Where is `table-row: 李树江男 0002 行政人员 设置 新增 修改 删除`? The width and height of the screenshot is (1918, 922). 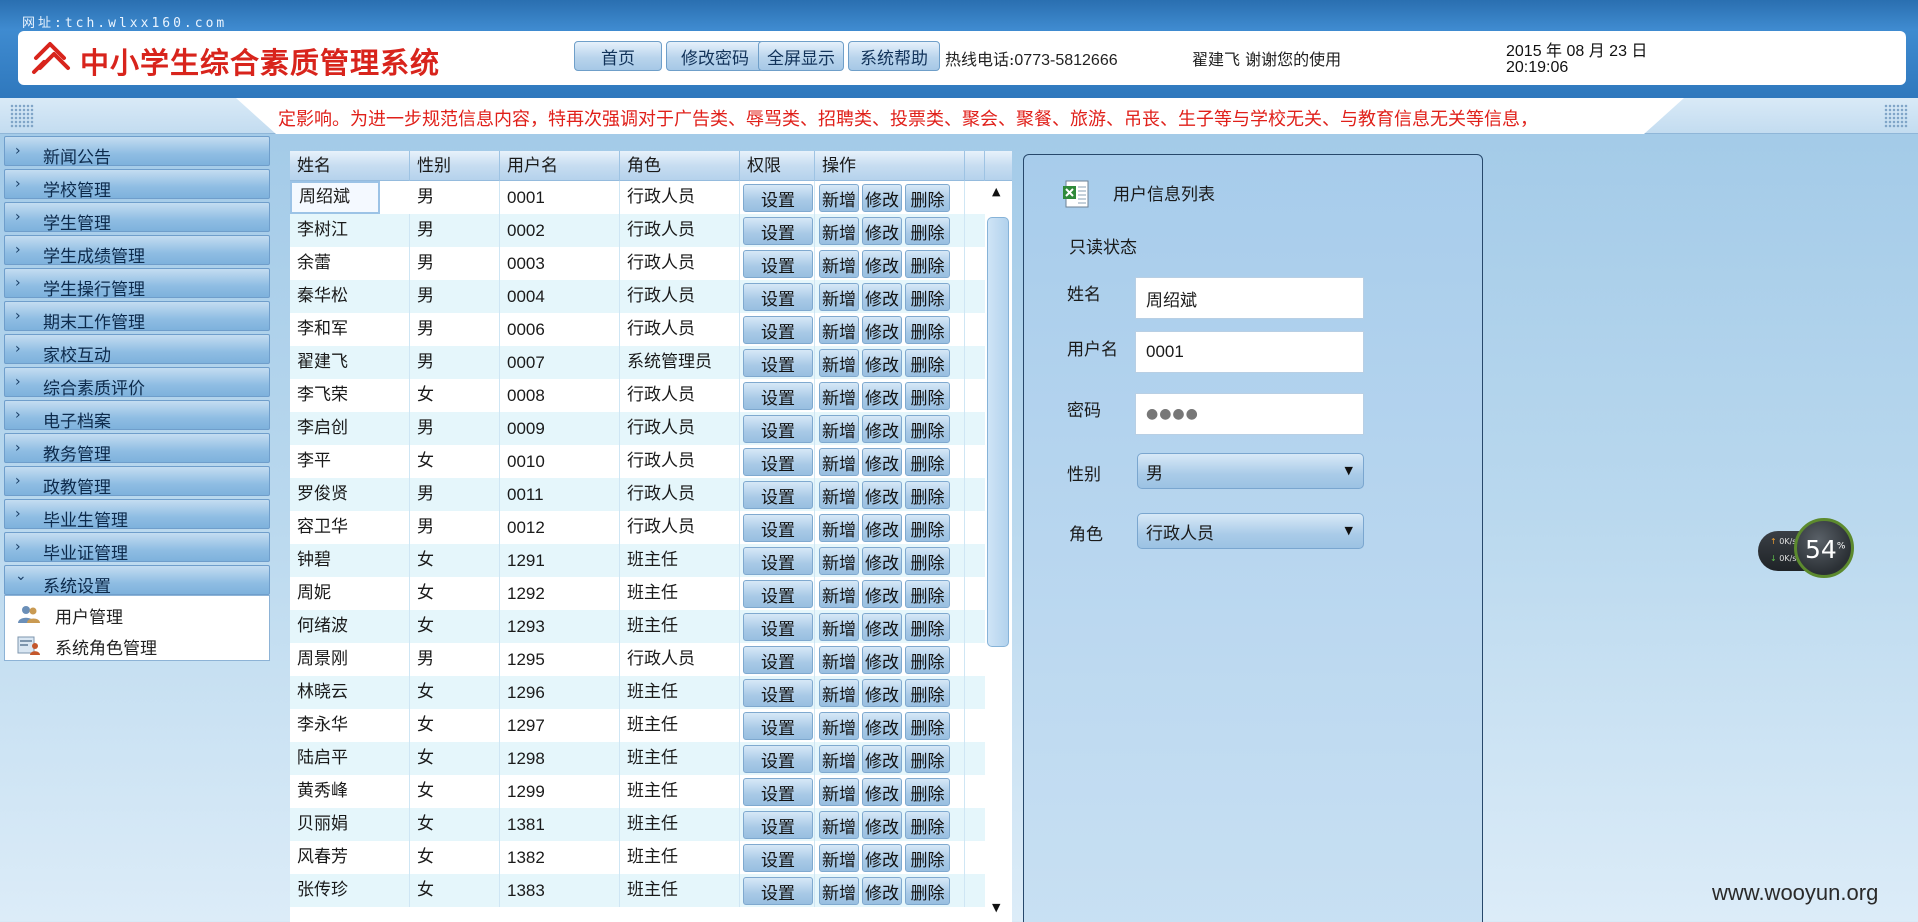
table-row: 李树江男 0002 行政人员 设置 新增 修改 删除 is located at coordinates (637, 230).